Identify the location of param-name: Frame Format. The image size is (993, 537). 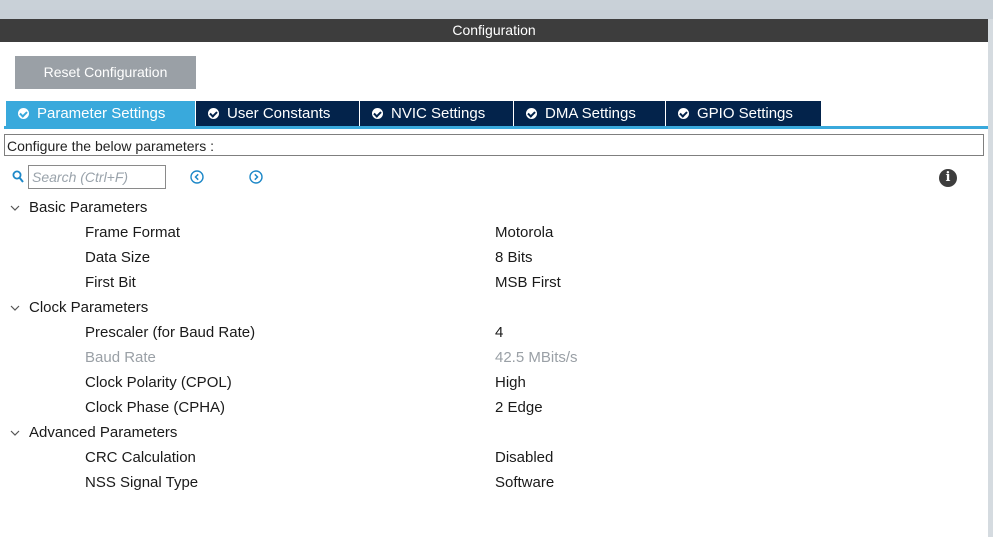
(133, 232).